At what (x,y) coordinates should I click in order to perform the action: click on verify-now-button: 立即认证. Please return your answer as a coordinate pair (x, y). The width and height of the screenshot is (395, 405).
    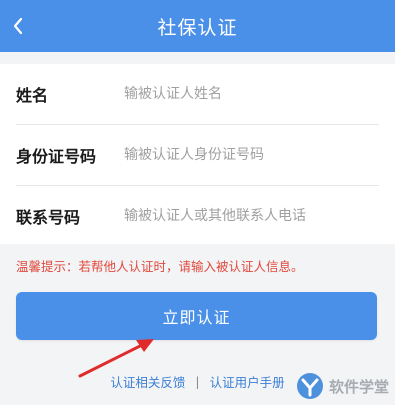
    Looking at the image, I should click on (196, 316).